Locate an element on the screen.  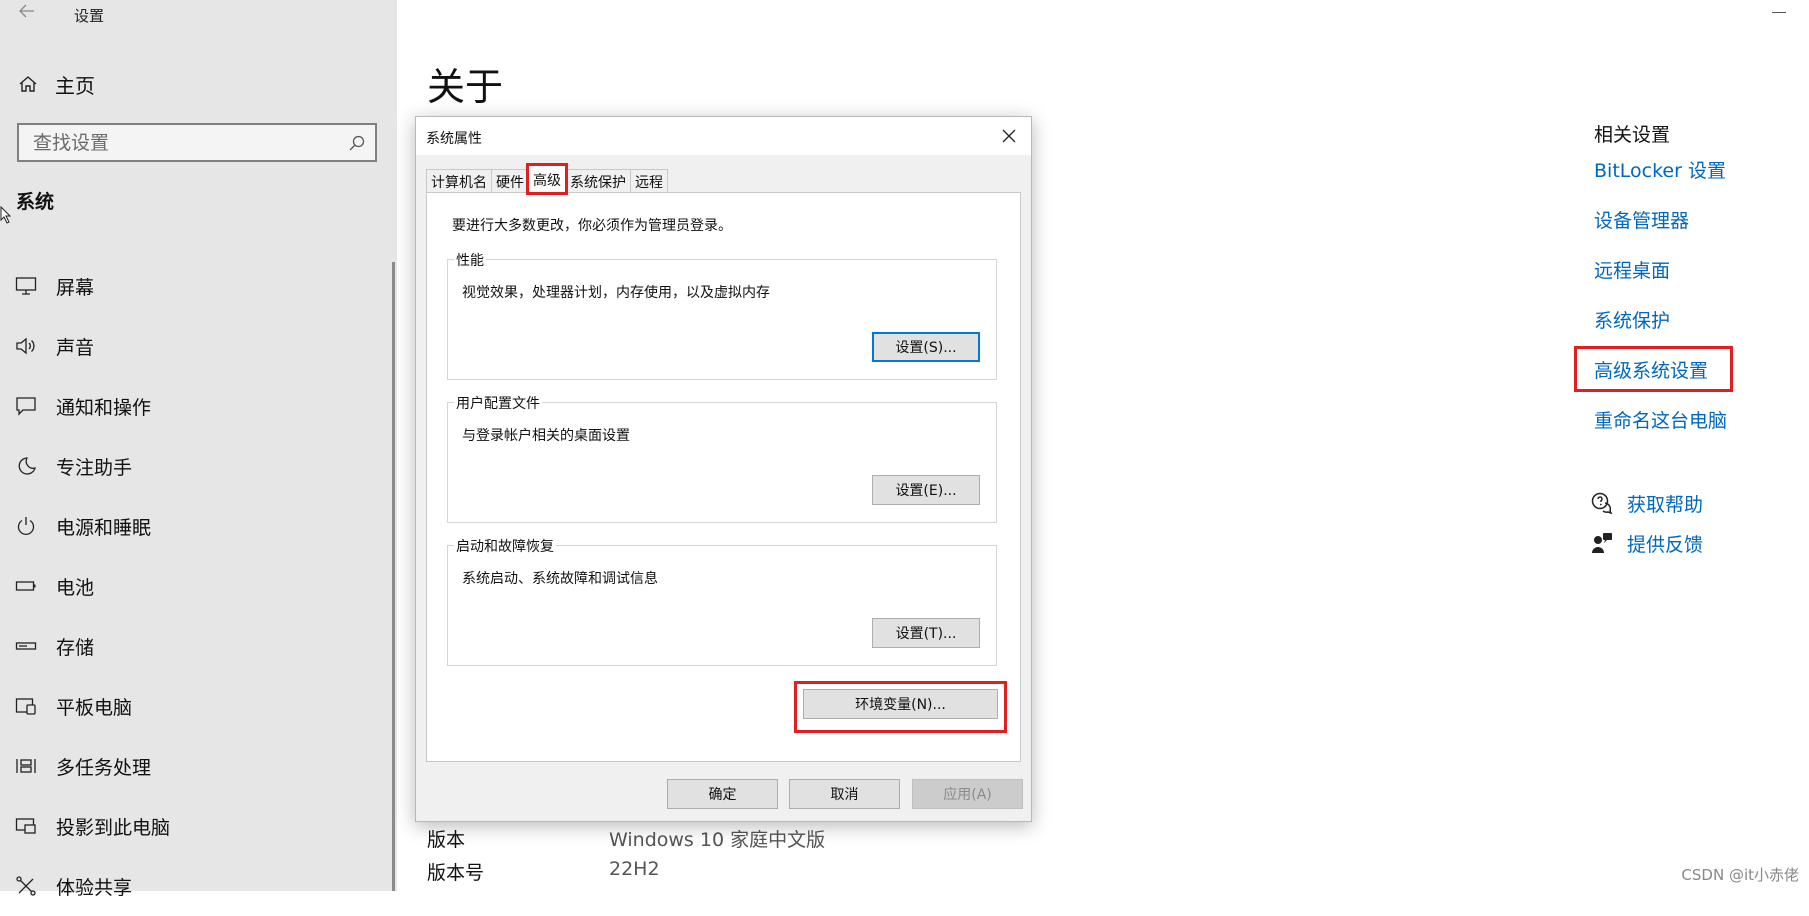
share-icon is located at coordinates (26, 886).